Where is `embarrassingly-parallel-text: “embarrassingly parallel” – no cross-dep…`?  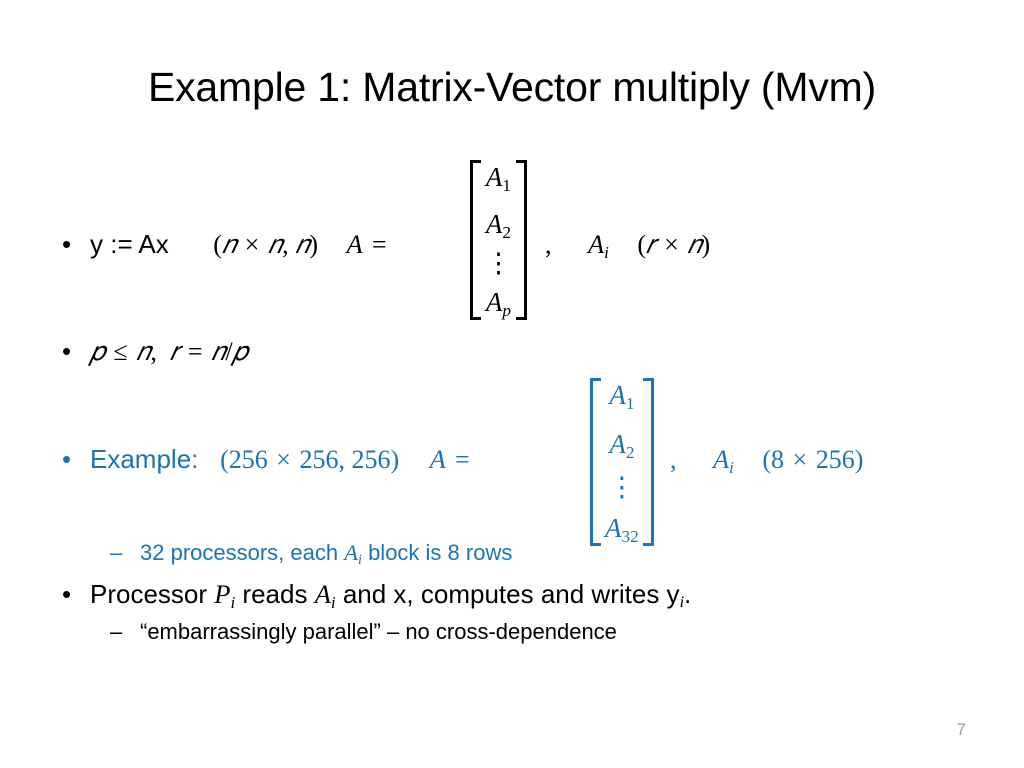 embarrassingly-parallel-text: “embarrassingly parallel” – no cross-dep… is located at coordinates (378, 631).